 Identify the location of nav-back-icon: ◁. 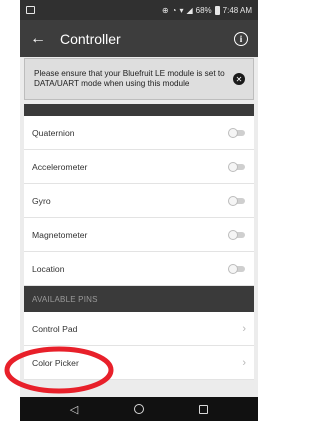
(74, 409).